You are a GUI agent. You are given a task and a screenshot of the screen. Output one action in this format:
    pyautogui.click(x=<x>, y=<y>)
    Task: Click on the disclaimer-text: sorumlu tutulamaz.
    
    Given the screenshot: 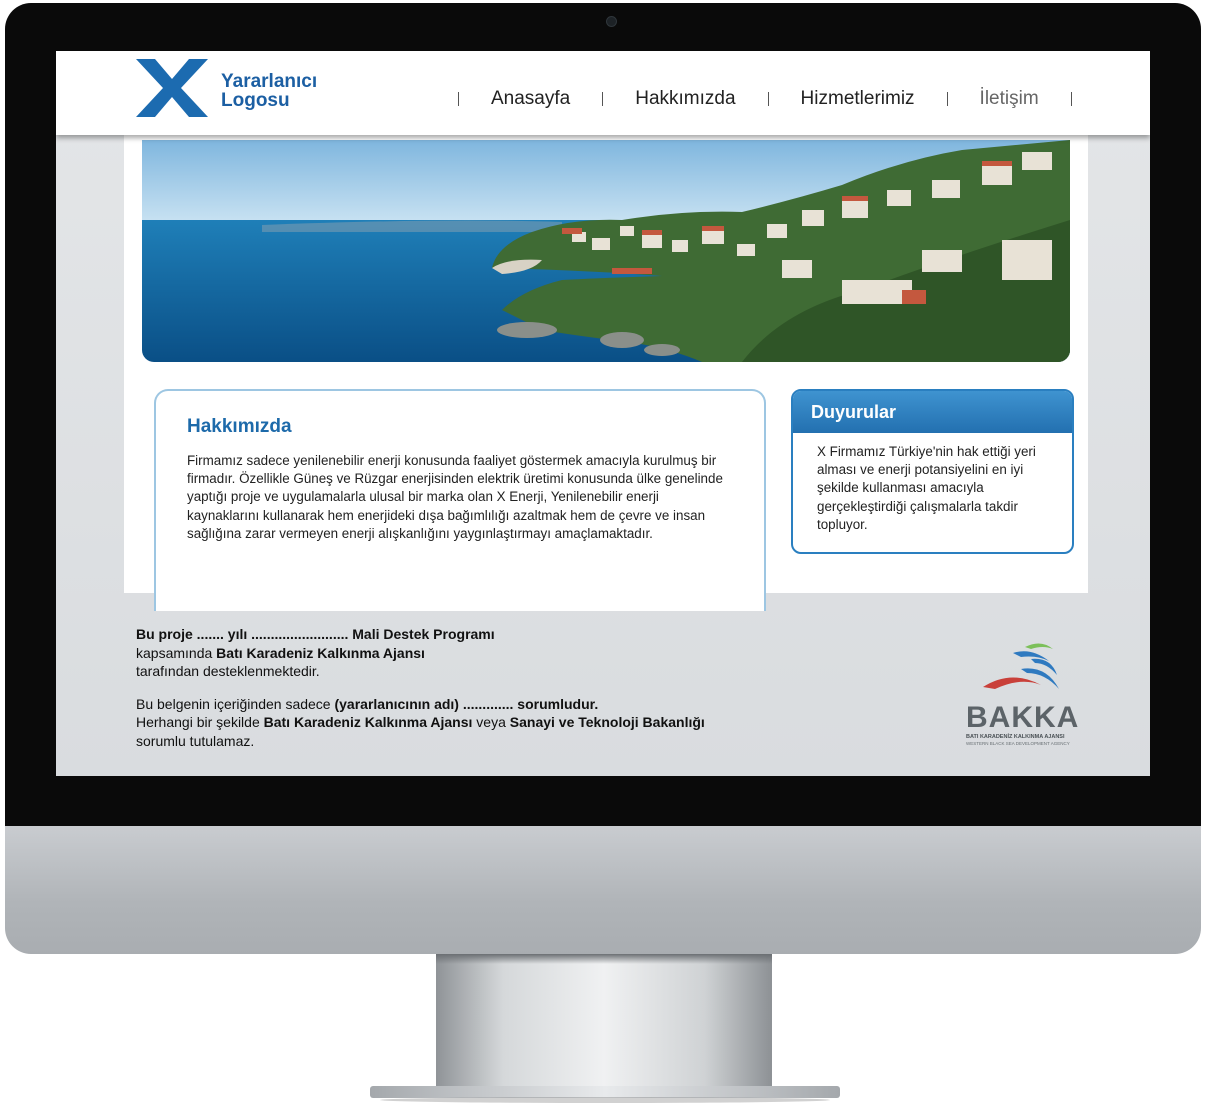 What is the action you would take?
    pyautogui.click(x=195, y=740)
    